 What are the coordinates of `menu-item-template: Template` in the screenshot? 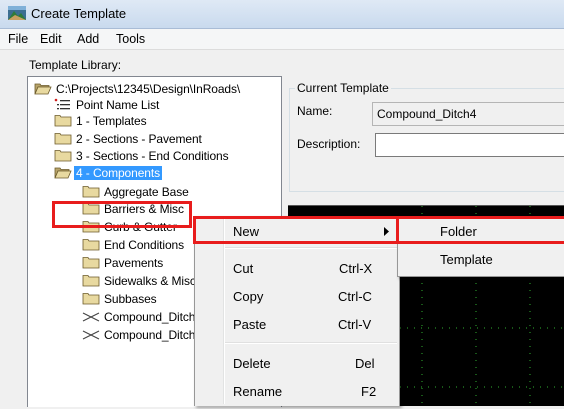 It's located at (482, 259).